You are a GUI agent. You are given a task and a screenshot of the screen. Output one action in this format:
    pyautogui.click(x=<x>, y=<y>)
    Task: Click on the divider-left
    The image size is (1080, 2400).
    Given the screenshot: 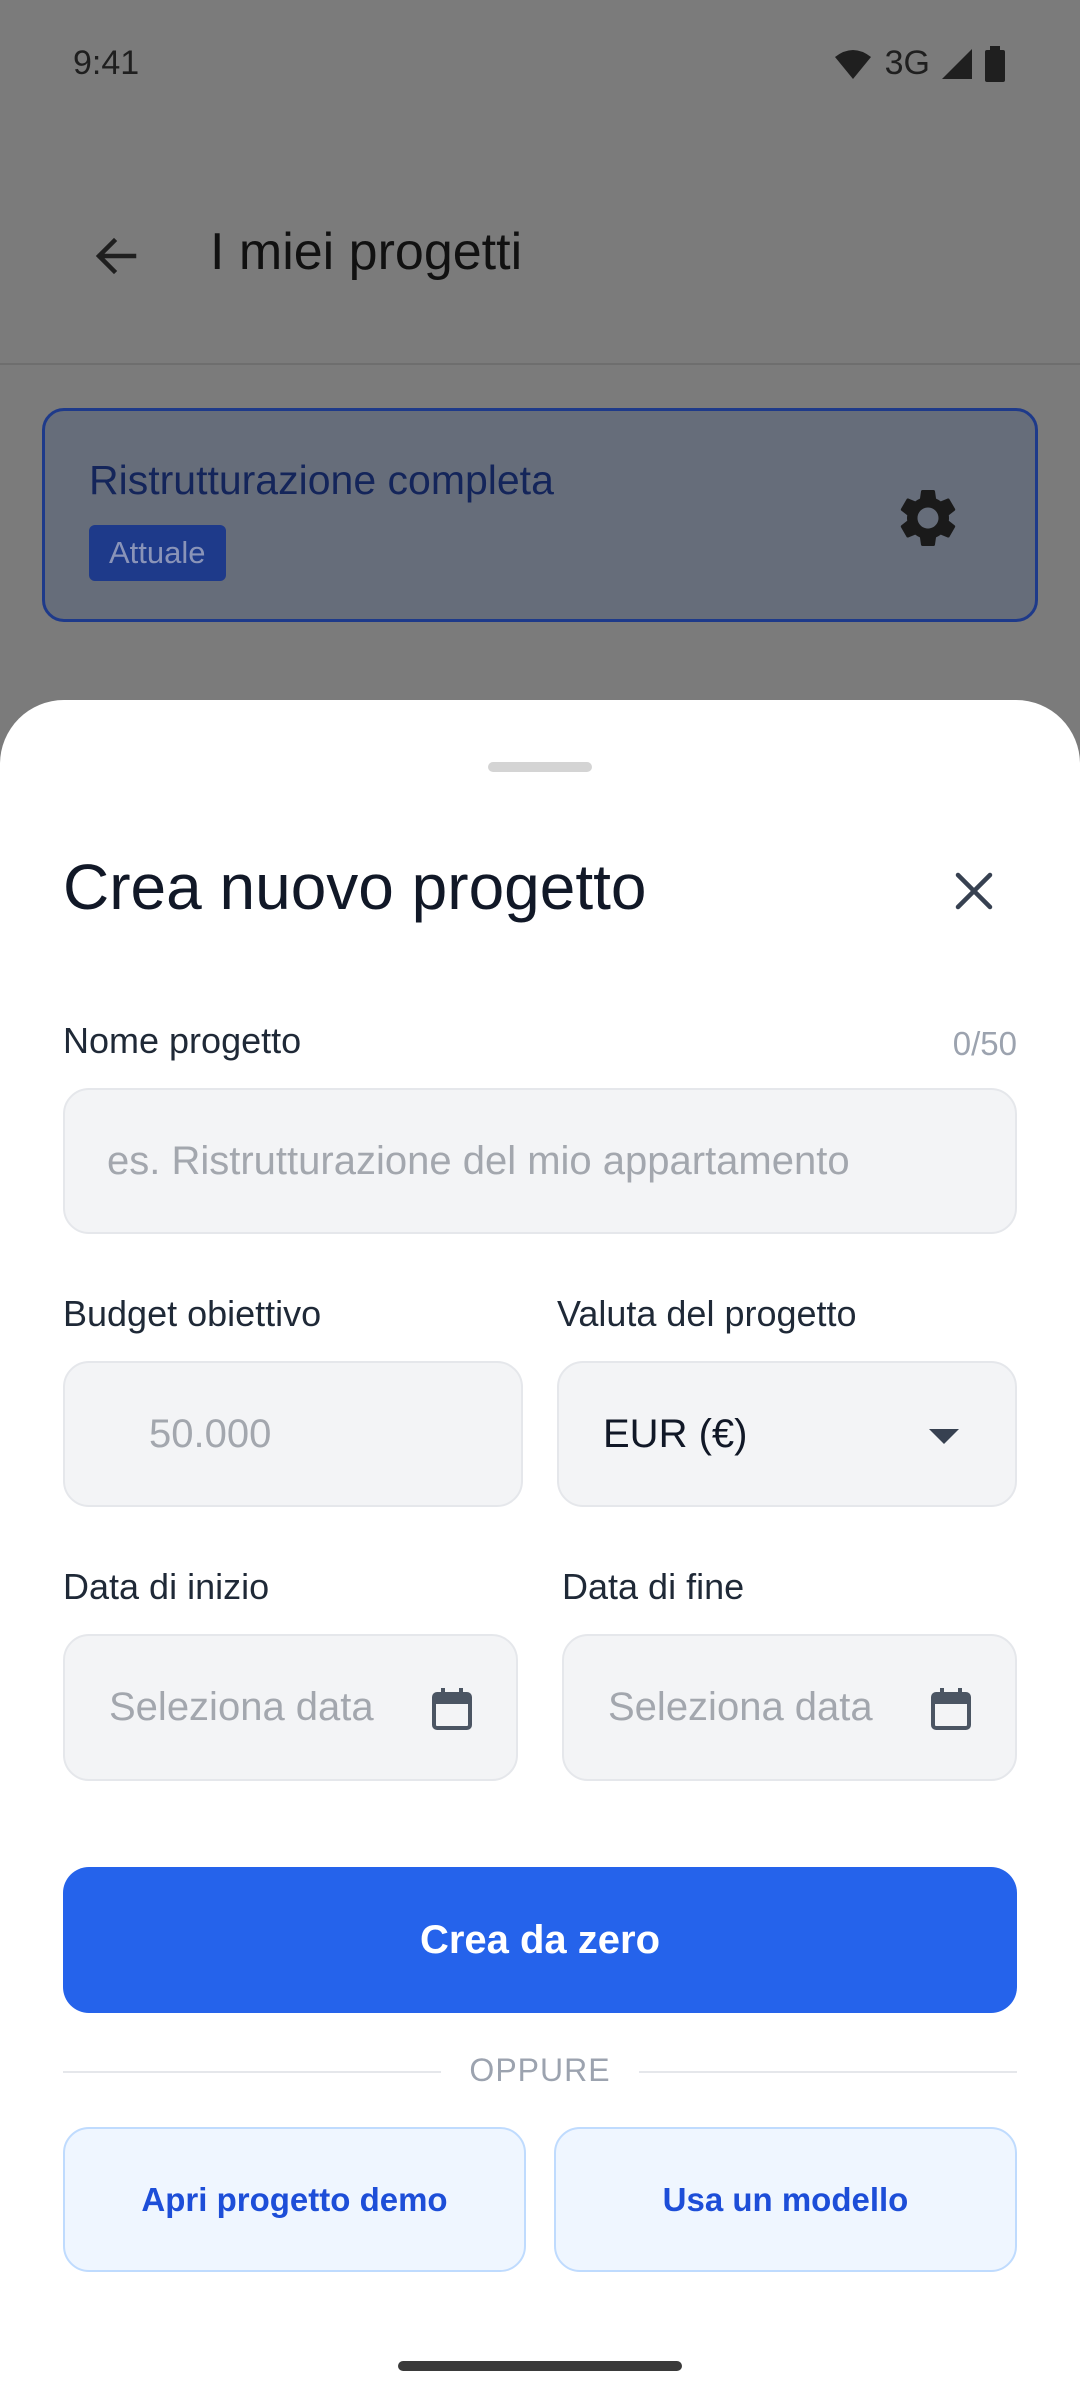 What is the action you would take?
    pyautogui.click(x=252, y=2072)
    